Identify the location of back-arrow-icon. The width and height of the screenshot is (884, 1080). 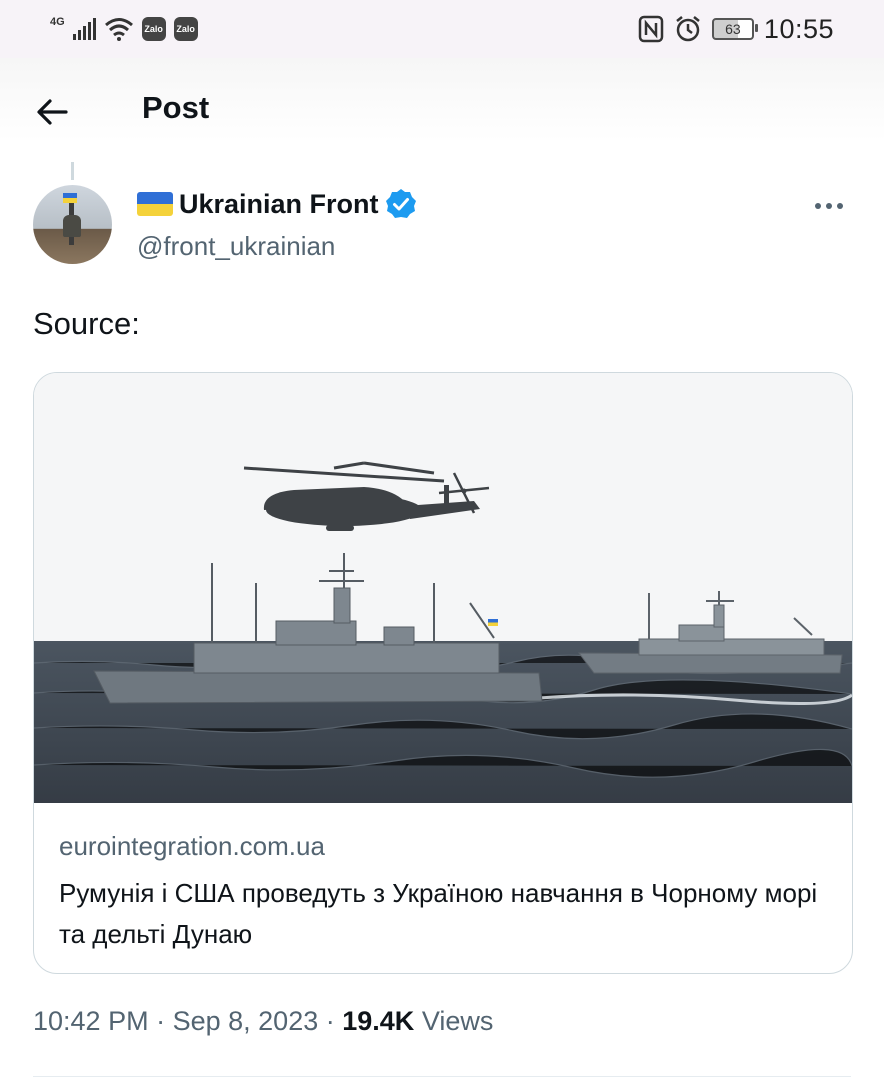
(52, 112).